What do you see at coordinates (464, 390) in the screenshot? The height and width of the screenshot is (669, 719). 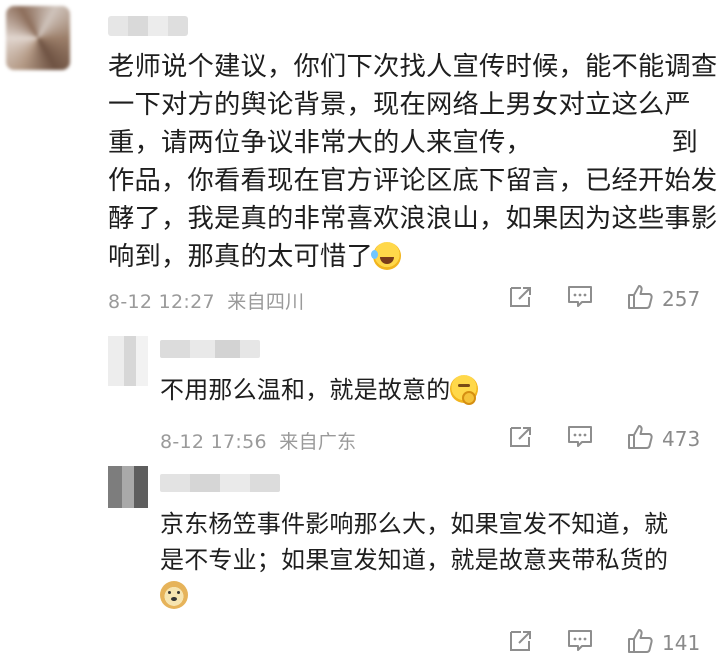 I see `thinking-emoji-icon` at bounding box center [464, 390].